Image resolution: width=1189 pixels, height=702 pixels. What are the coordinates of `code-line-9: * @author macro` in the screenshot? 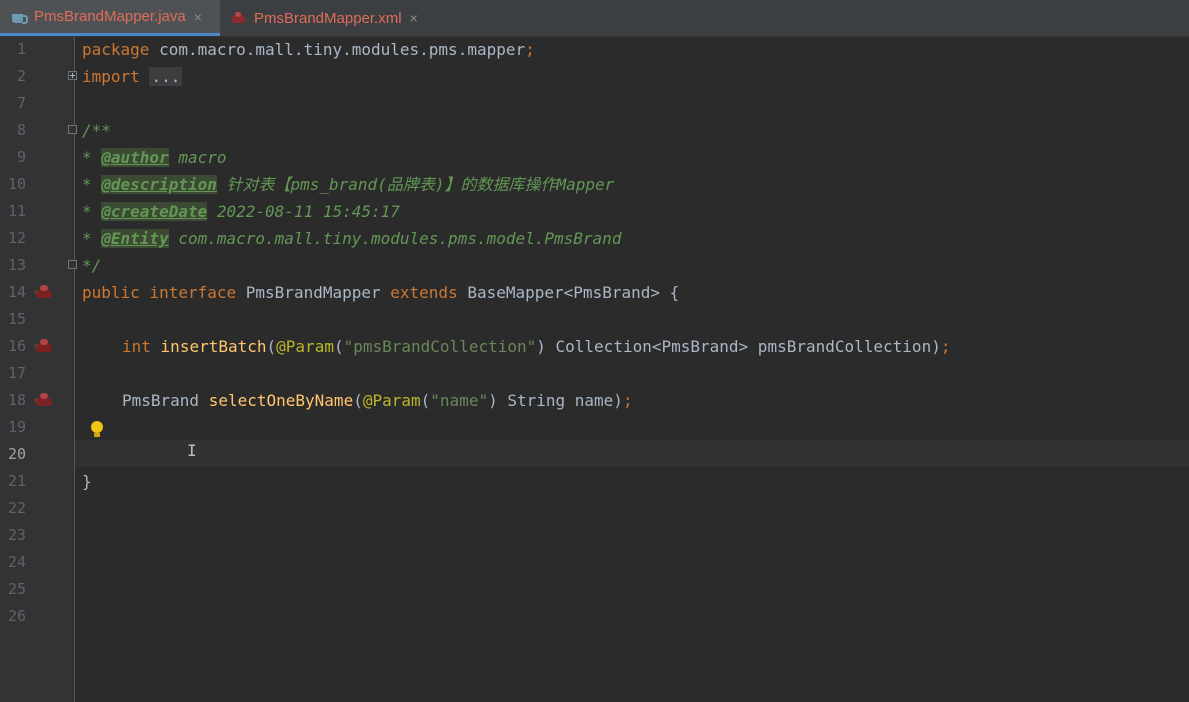 It's located at (154, 157).